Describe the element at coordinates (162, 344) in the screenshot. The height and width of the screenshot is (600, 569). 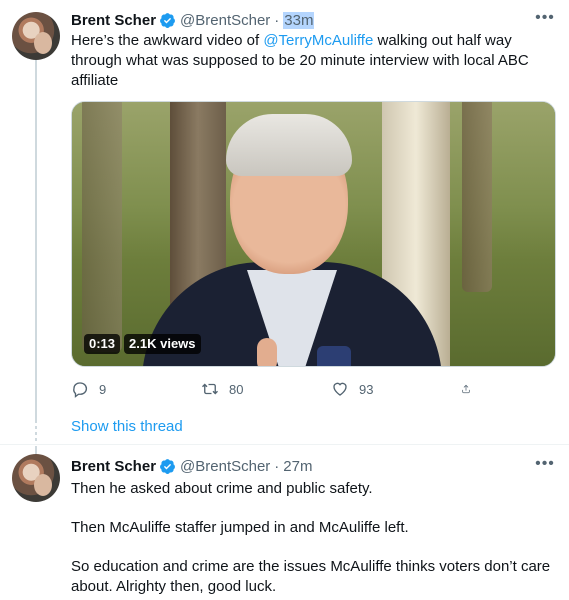
I see `video-views: 2.1K views` at that location.